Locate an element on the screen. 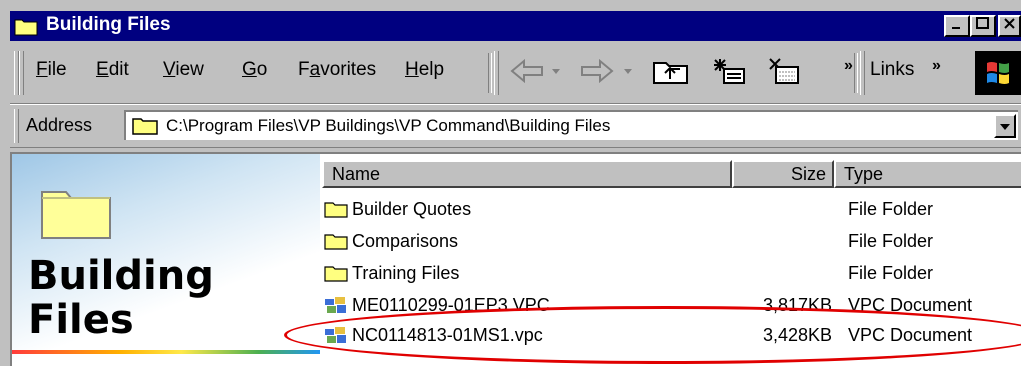  maximize-button is located at coordinates (983, 26).